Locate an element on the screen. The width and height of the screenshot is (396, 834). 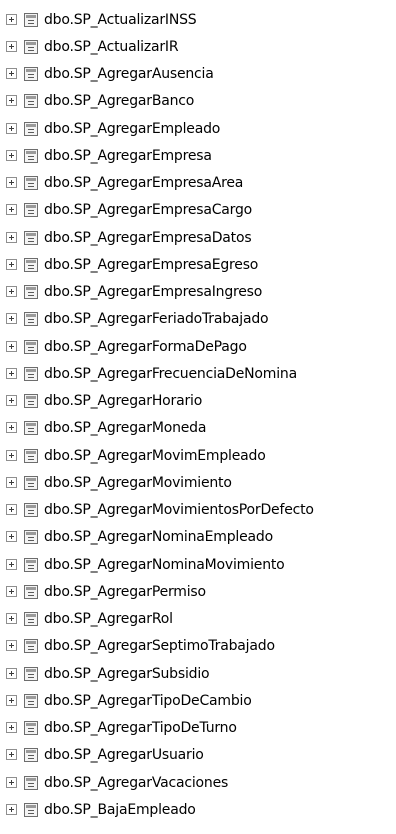
tree-node-label: dbo.SP_ActualizarINSS is located at coordinates (120, 20).